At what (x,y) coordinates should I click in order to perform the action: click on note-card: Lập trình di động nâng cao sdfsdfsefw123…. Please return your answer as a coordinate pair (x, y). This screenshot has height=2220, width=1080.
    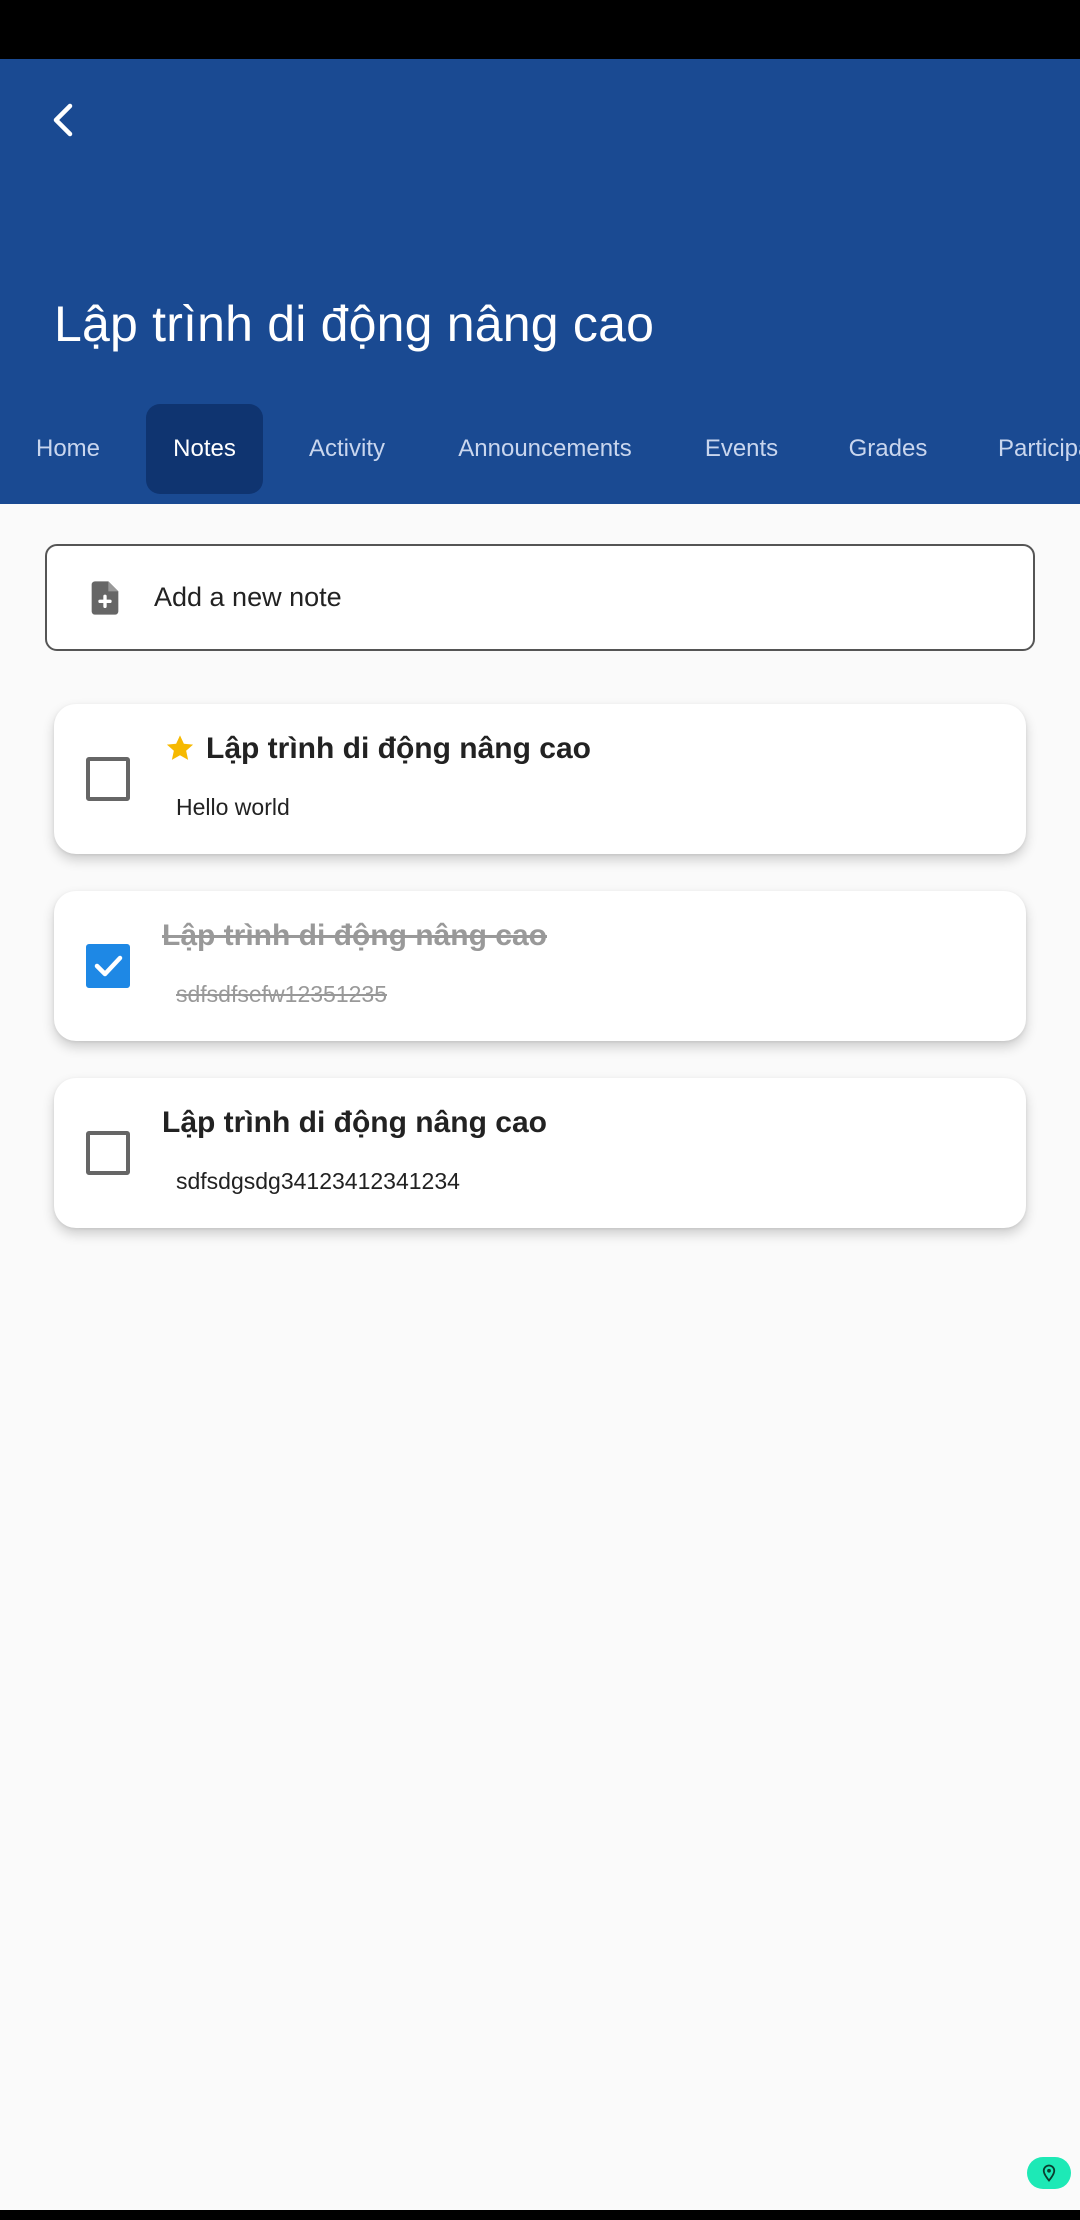
    Looking at the image, I should click on (540, 966).